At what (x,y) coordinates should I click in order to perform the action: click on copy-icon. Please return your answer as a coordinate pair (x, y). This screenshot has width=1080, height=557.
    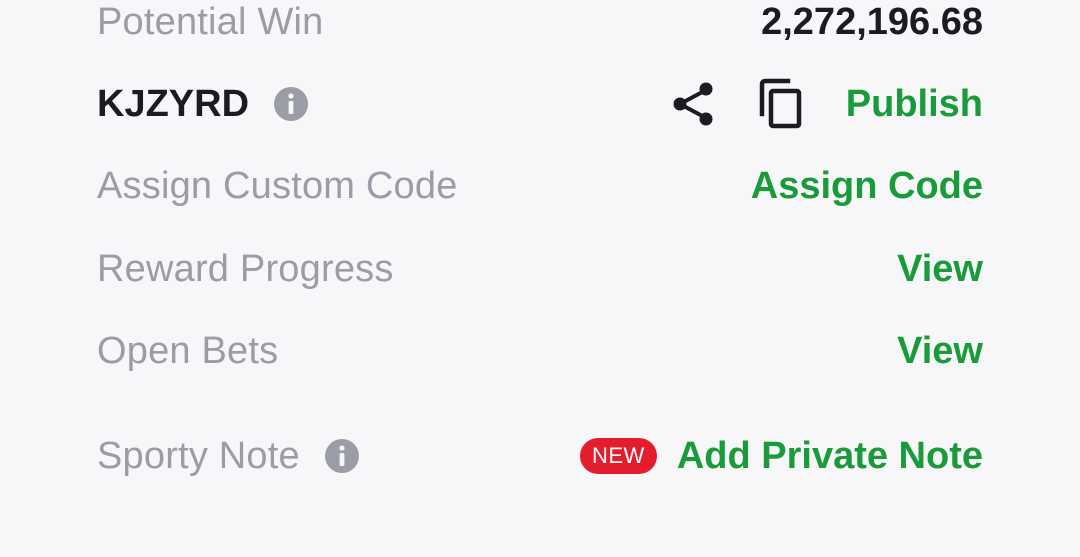
    Looking at the image, I should click on (781, 104).